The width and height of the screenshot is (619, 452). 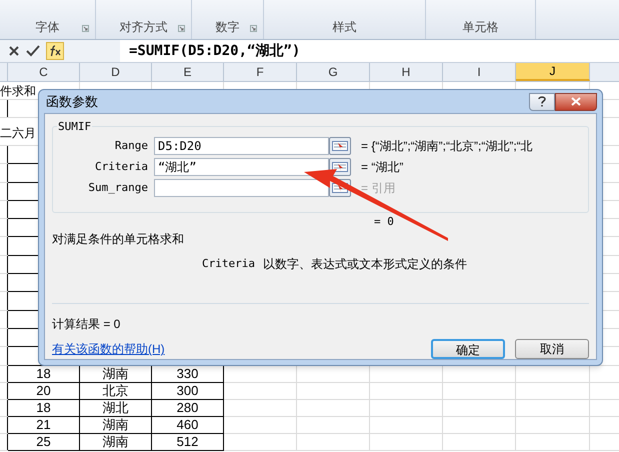 What do you see at coordinates (382, 167) in the screenshot?
I see `parameter-result: = “湖北”` at bounding box center [382, 167].